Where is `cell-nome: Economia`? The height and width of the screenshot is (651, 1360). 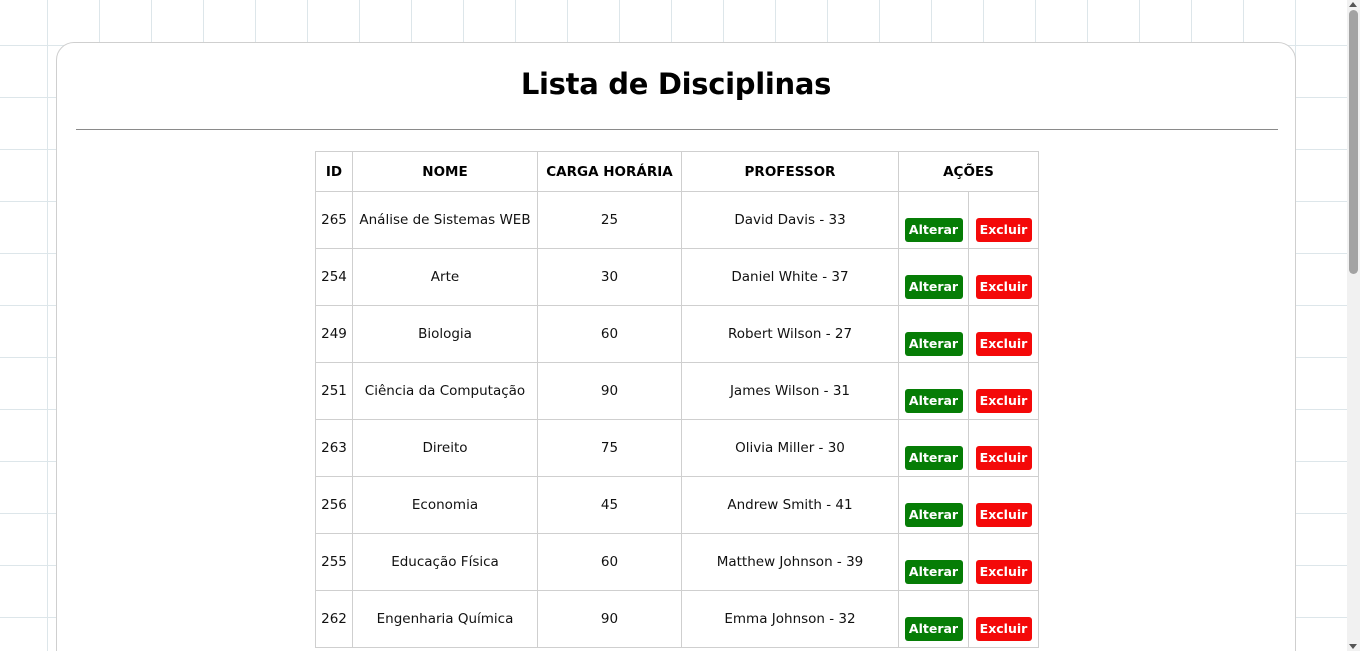 cell-nome: Economia is located at coordinates (445, 505).